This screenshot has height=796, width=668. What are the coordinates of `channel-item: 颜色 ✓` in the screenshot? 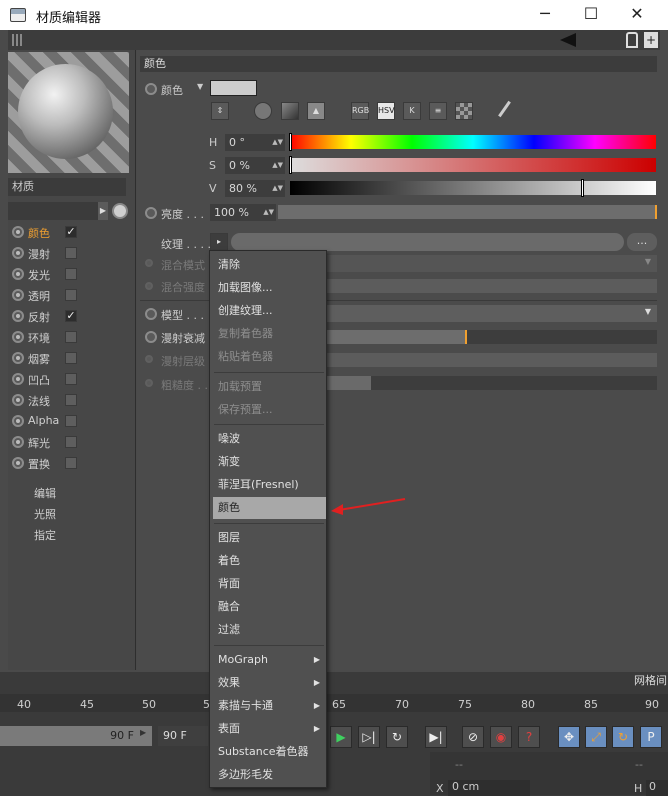 It's located at (70, 232).